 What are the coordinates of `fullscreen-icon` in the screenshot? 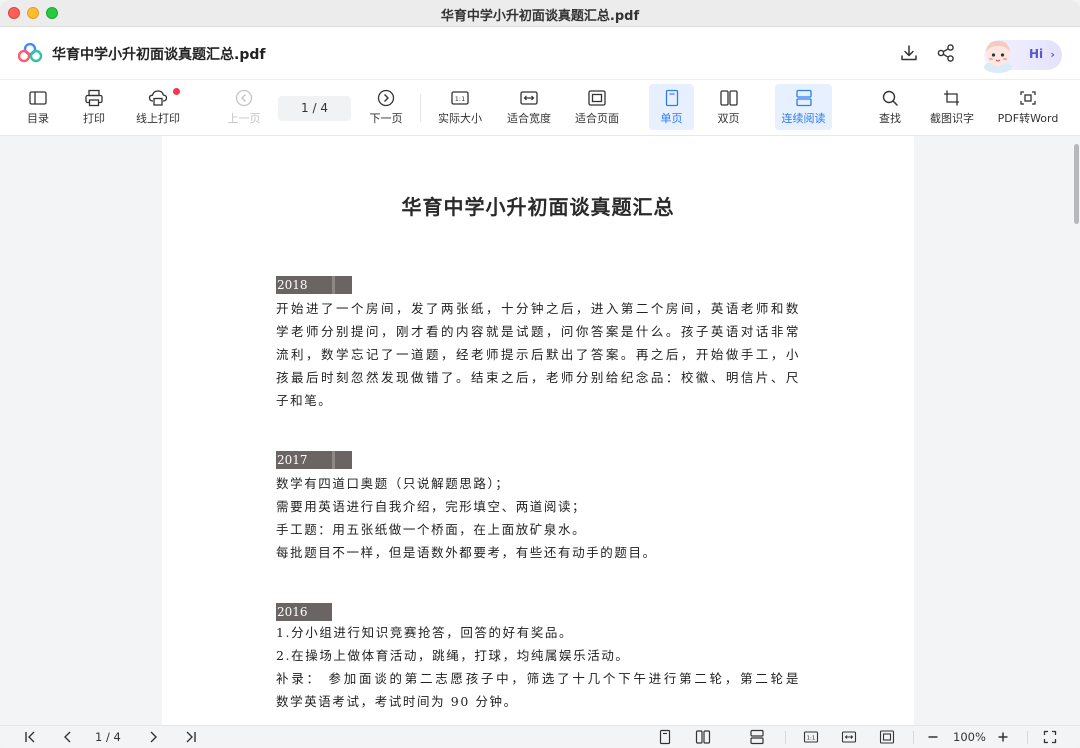 It's located at (1050, 737).